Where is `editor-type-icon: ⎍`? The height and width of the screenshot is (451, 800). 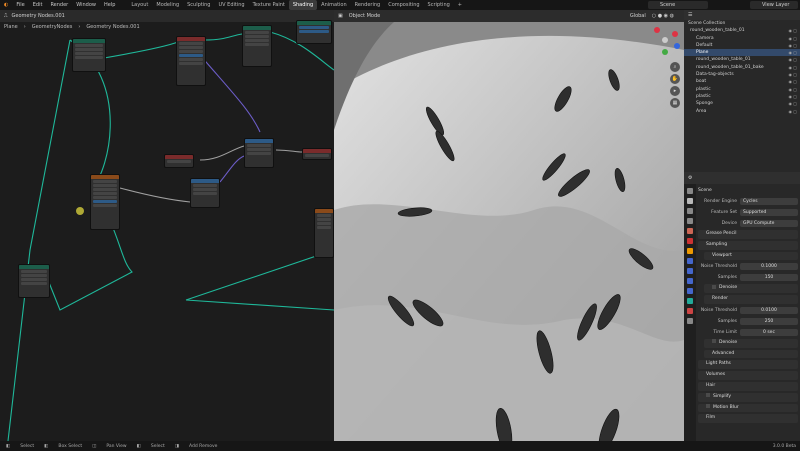 editor-type-icon: ⎍ is located at coordinates (6, 16).